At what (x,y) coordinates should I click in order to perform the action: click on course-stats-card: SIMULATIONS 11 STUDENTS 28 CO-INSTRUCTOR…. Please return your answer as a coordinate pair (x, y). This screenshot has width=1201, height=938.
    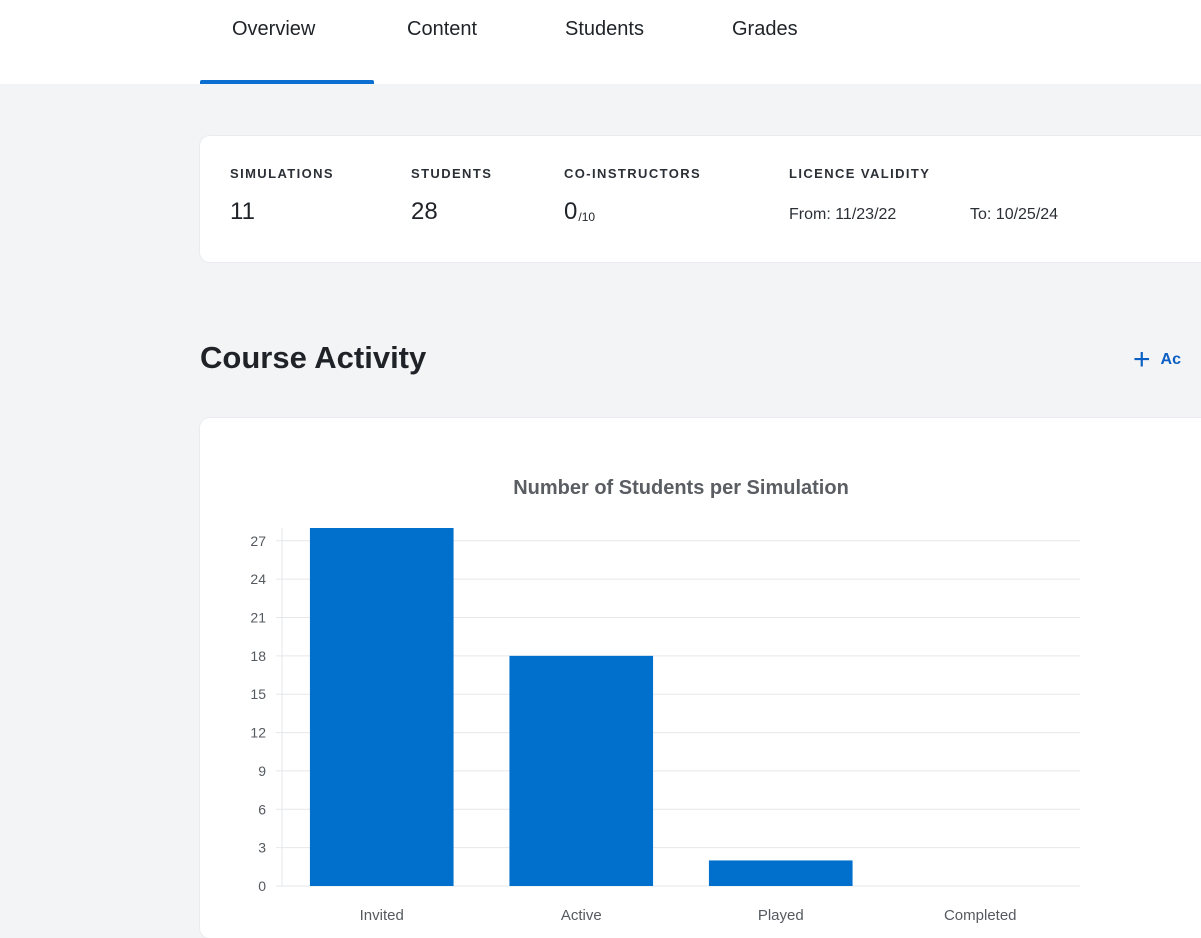
    Looking at the image, I should click on (700, 199).